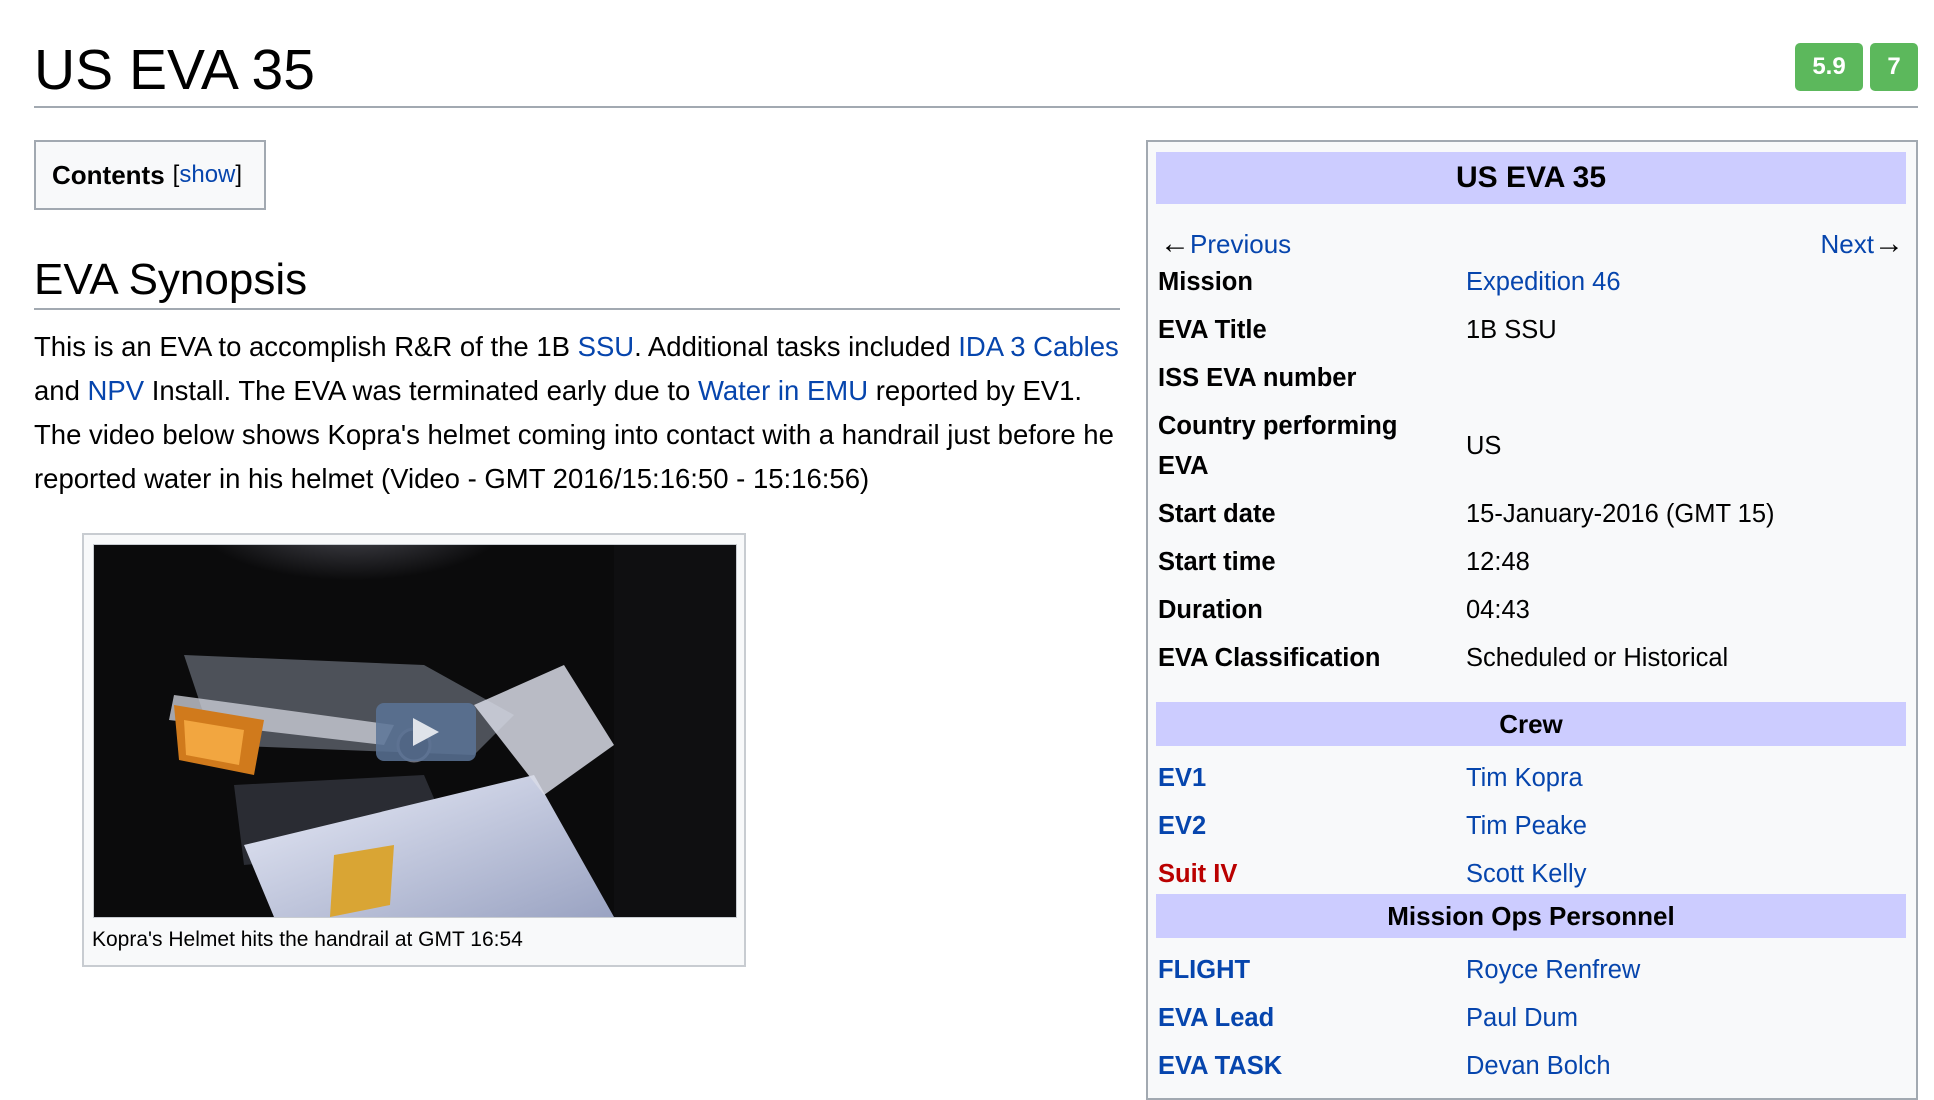 This screenshot has height=1100, width=1934. I want to click on personnel-link: Devan Bolch, so click(1686, 1066).